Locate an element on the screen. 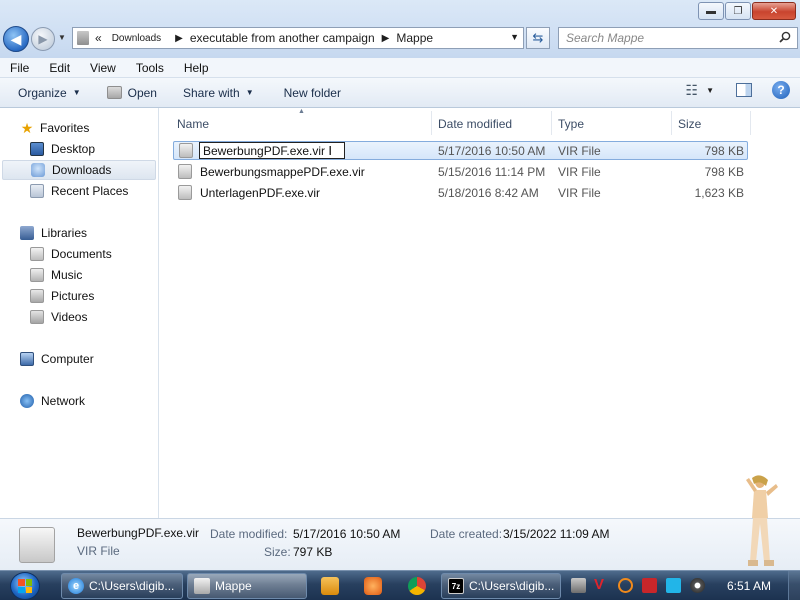 The width and height of the screenshot is (800, 600). new-folder-button: New folder is located at coordinates (312, 93).